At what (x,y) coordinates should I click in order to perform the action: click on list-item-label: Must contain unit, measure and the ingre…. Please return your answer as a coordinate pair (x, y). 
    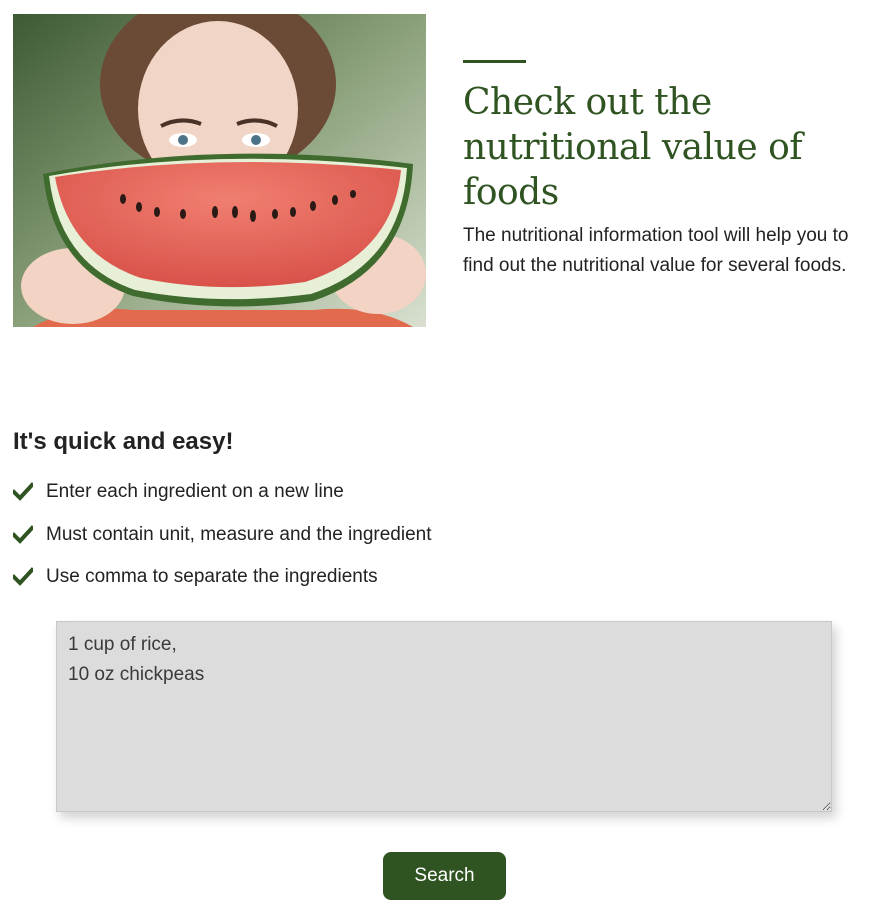
    Looking at the image, I should click on (239, 534).